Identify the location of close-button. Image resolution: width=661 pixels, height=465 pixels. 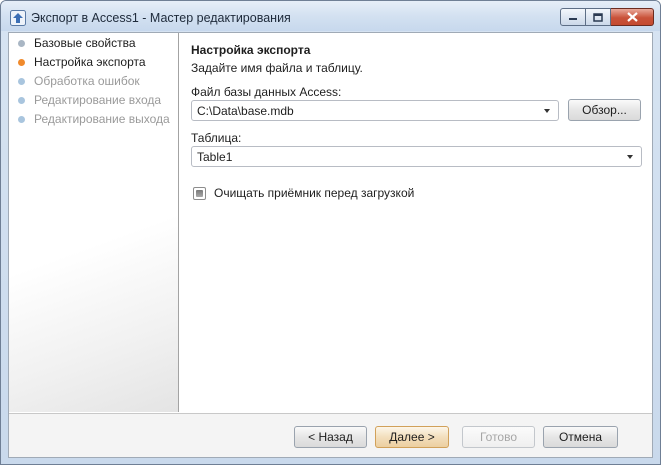
(632, 17).